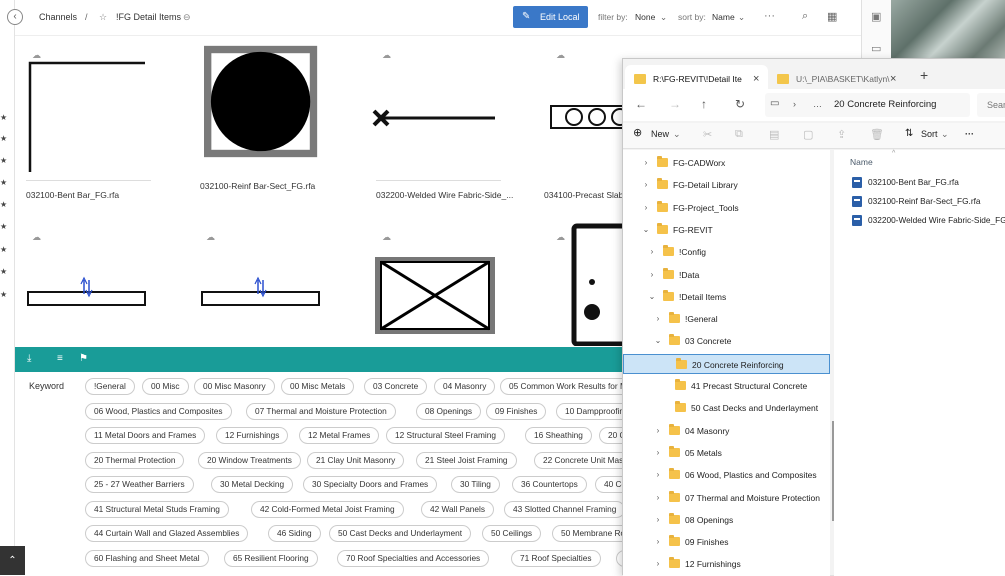 This screenshot has height=576, width=1005. Describe the element at coordinates (561, 386) in the screenshot. I see `keyword-pill: 05 Common Work Results for Mason` at that location.